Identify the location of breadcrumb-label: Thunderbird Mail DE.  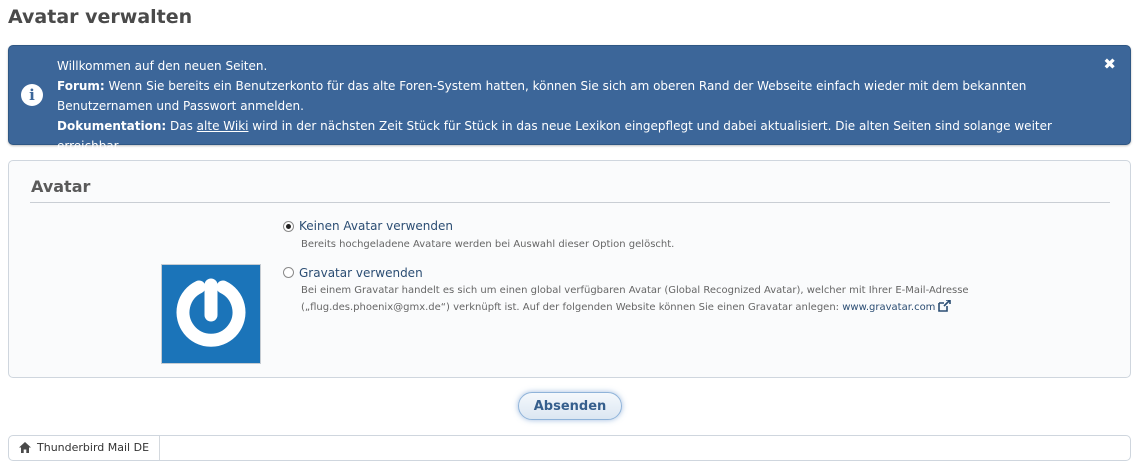
(93, 447).